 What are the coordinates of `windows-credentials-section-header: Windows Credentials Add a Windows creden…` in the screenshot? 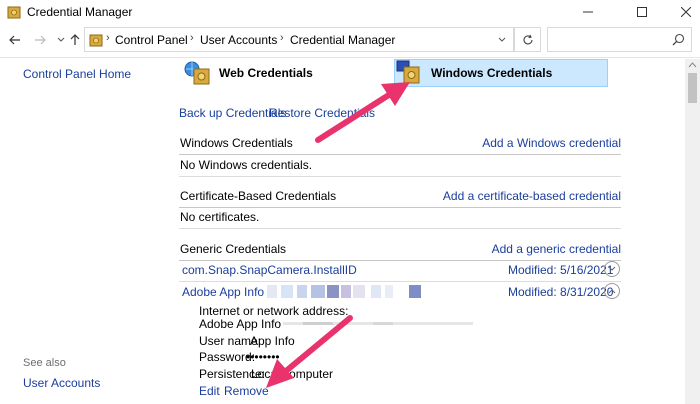 It's located at (400, 144).